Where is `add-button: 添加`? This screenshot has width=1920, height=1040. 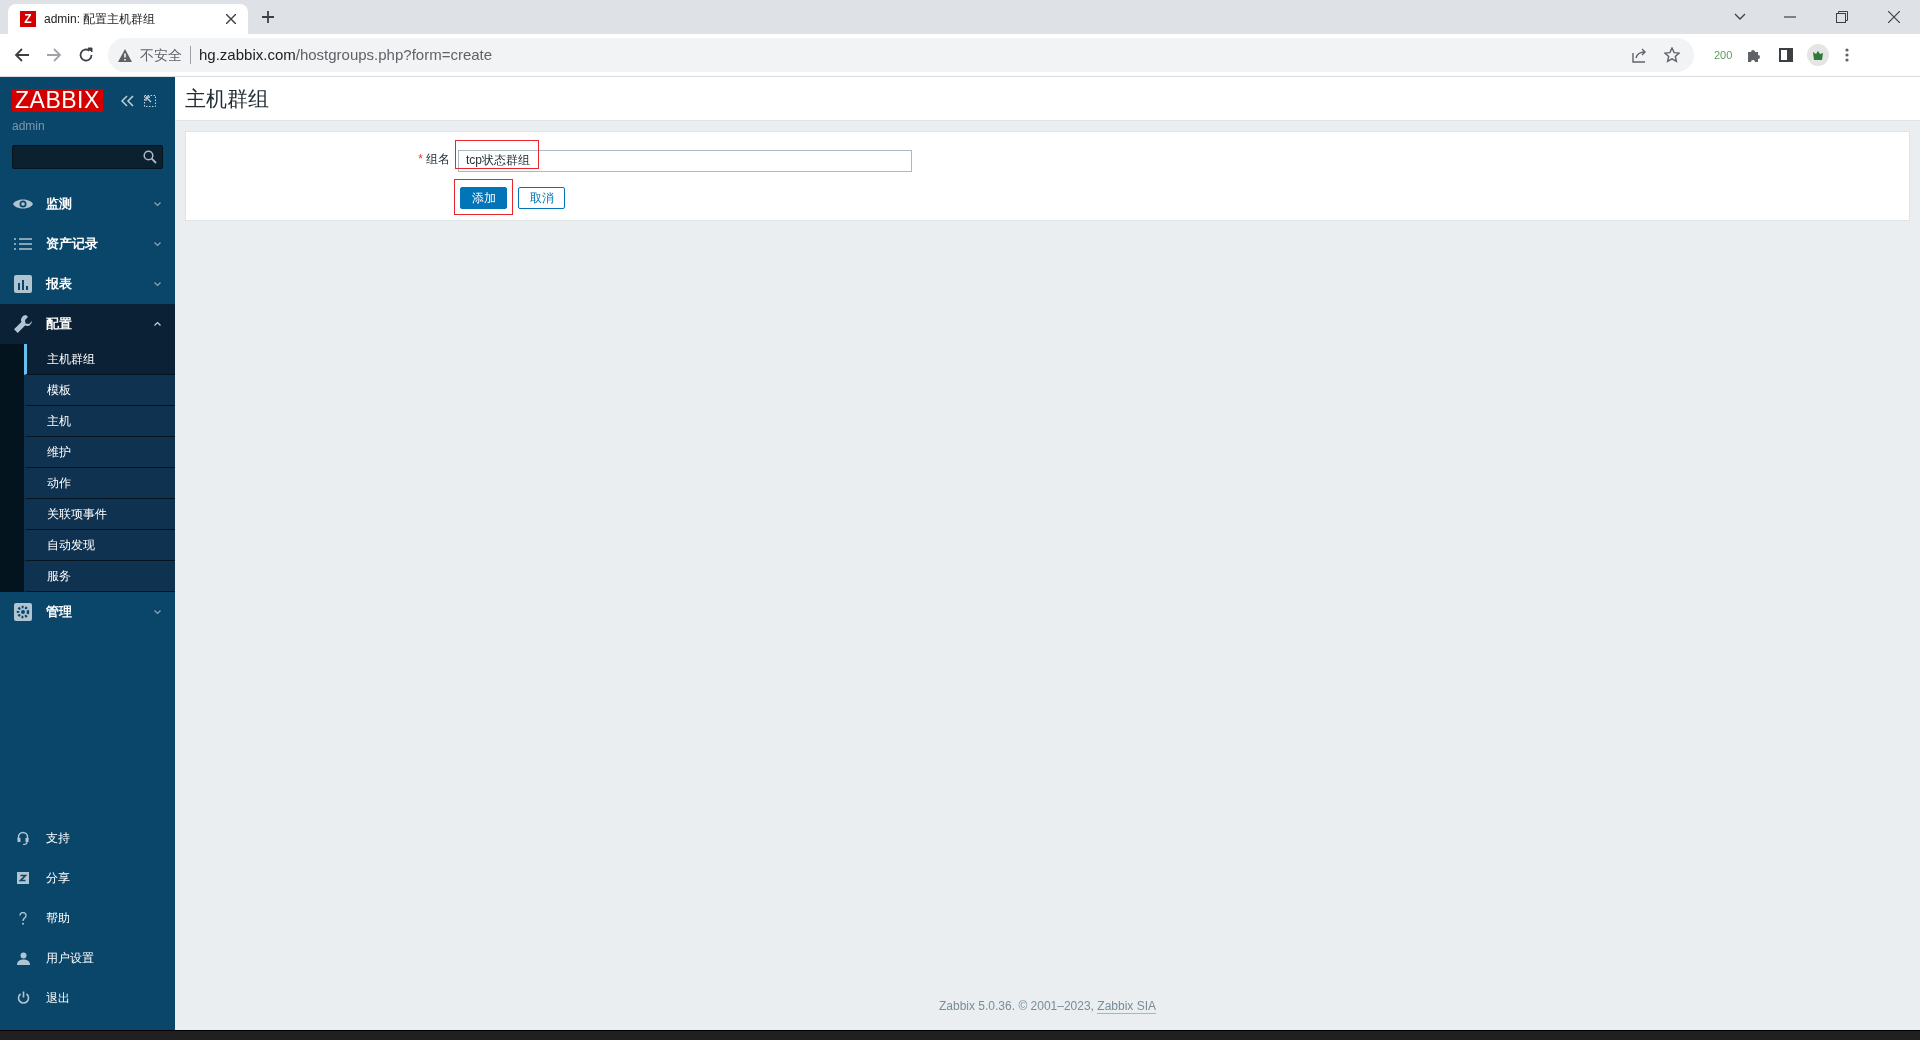 add-button: 添加 is located at coordinates (483, 197).